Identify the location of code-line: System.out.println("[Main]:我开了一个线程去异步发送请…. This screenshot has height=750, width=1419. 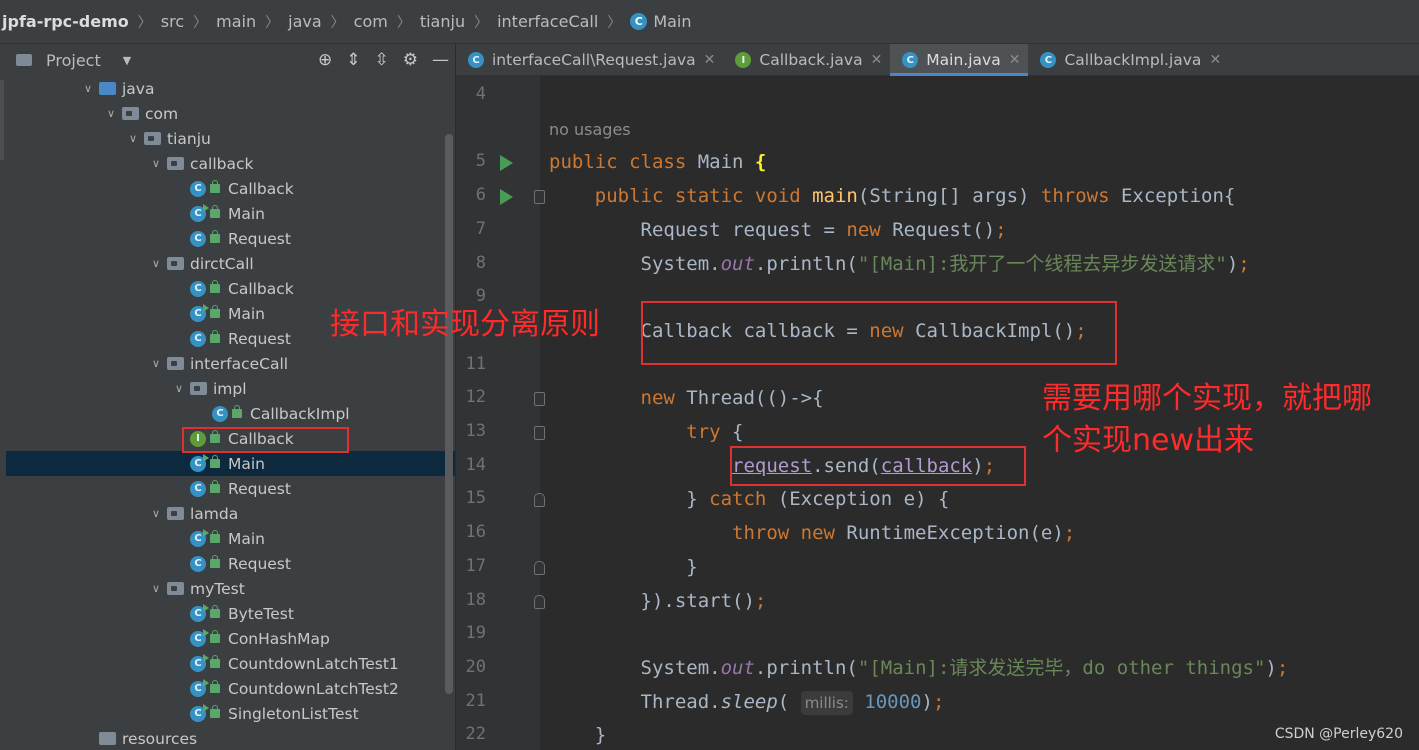
(899, 264).